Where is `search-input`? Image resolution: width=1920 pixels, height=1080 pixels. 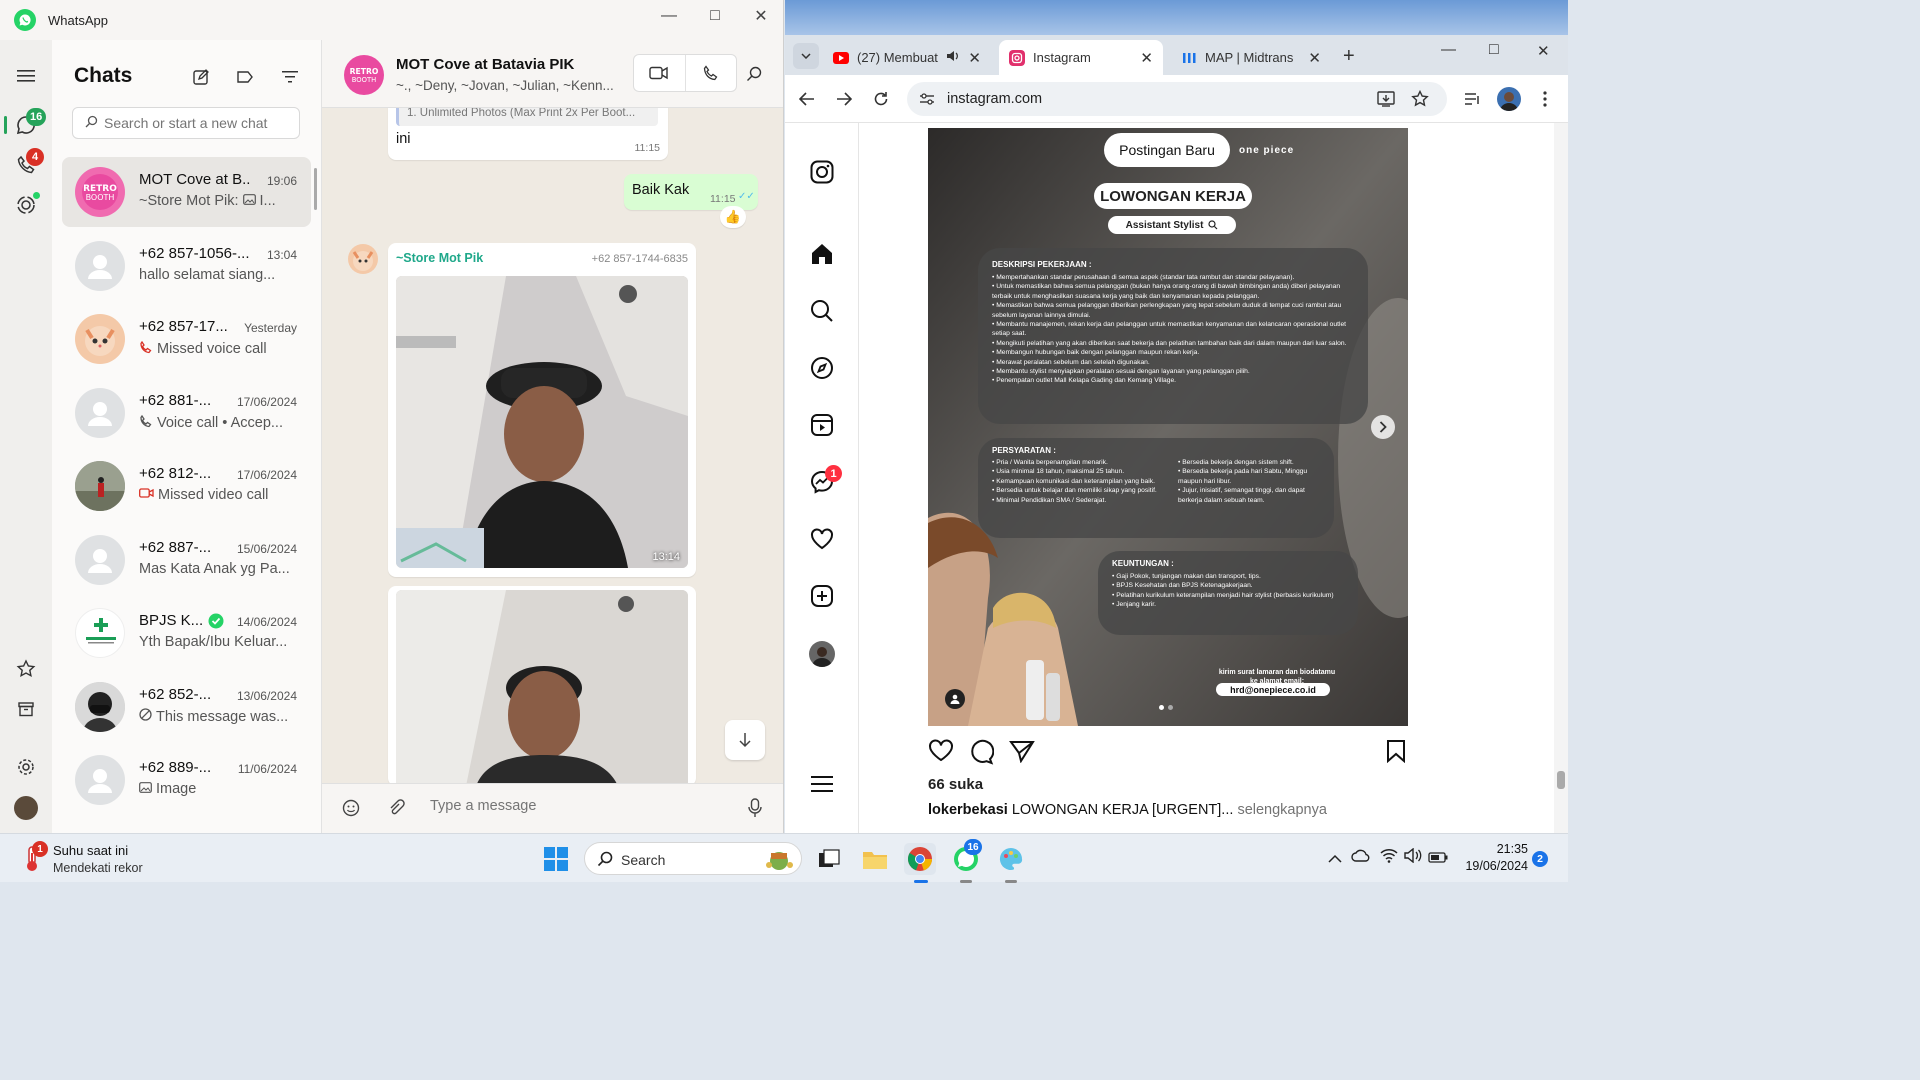
search-input is located at coordinates (199, 123).